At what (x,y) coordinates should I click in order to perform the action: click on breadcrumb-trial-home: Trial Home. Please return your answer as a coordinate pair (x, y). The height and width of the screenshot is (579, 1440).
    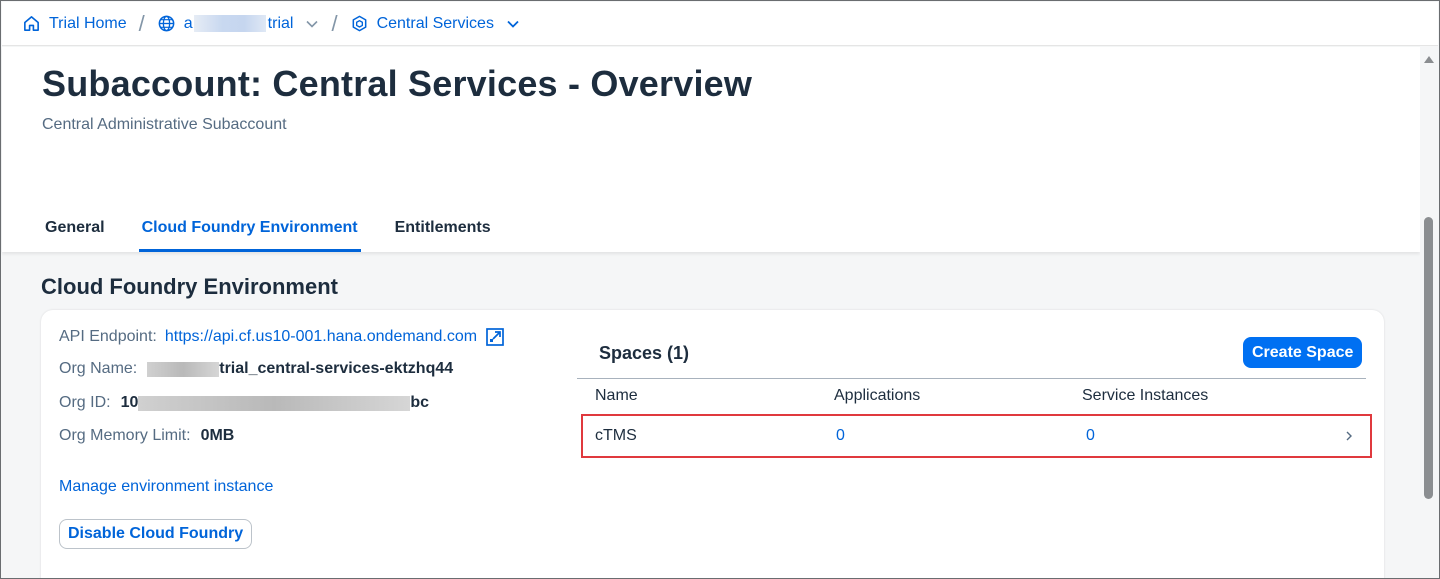
    Looking at the image, I should click on (74, 23).